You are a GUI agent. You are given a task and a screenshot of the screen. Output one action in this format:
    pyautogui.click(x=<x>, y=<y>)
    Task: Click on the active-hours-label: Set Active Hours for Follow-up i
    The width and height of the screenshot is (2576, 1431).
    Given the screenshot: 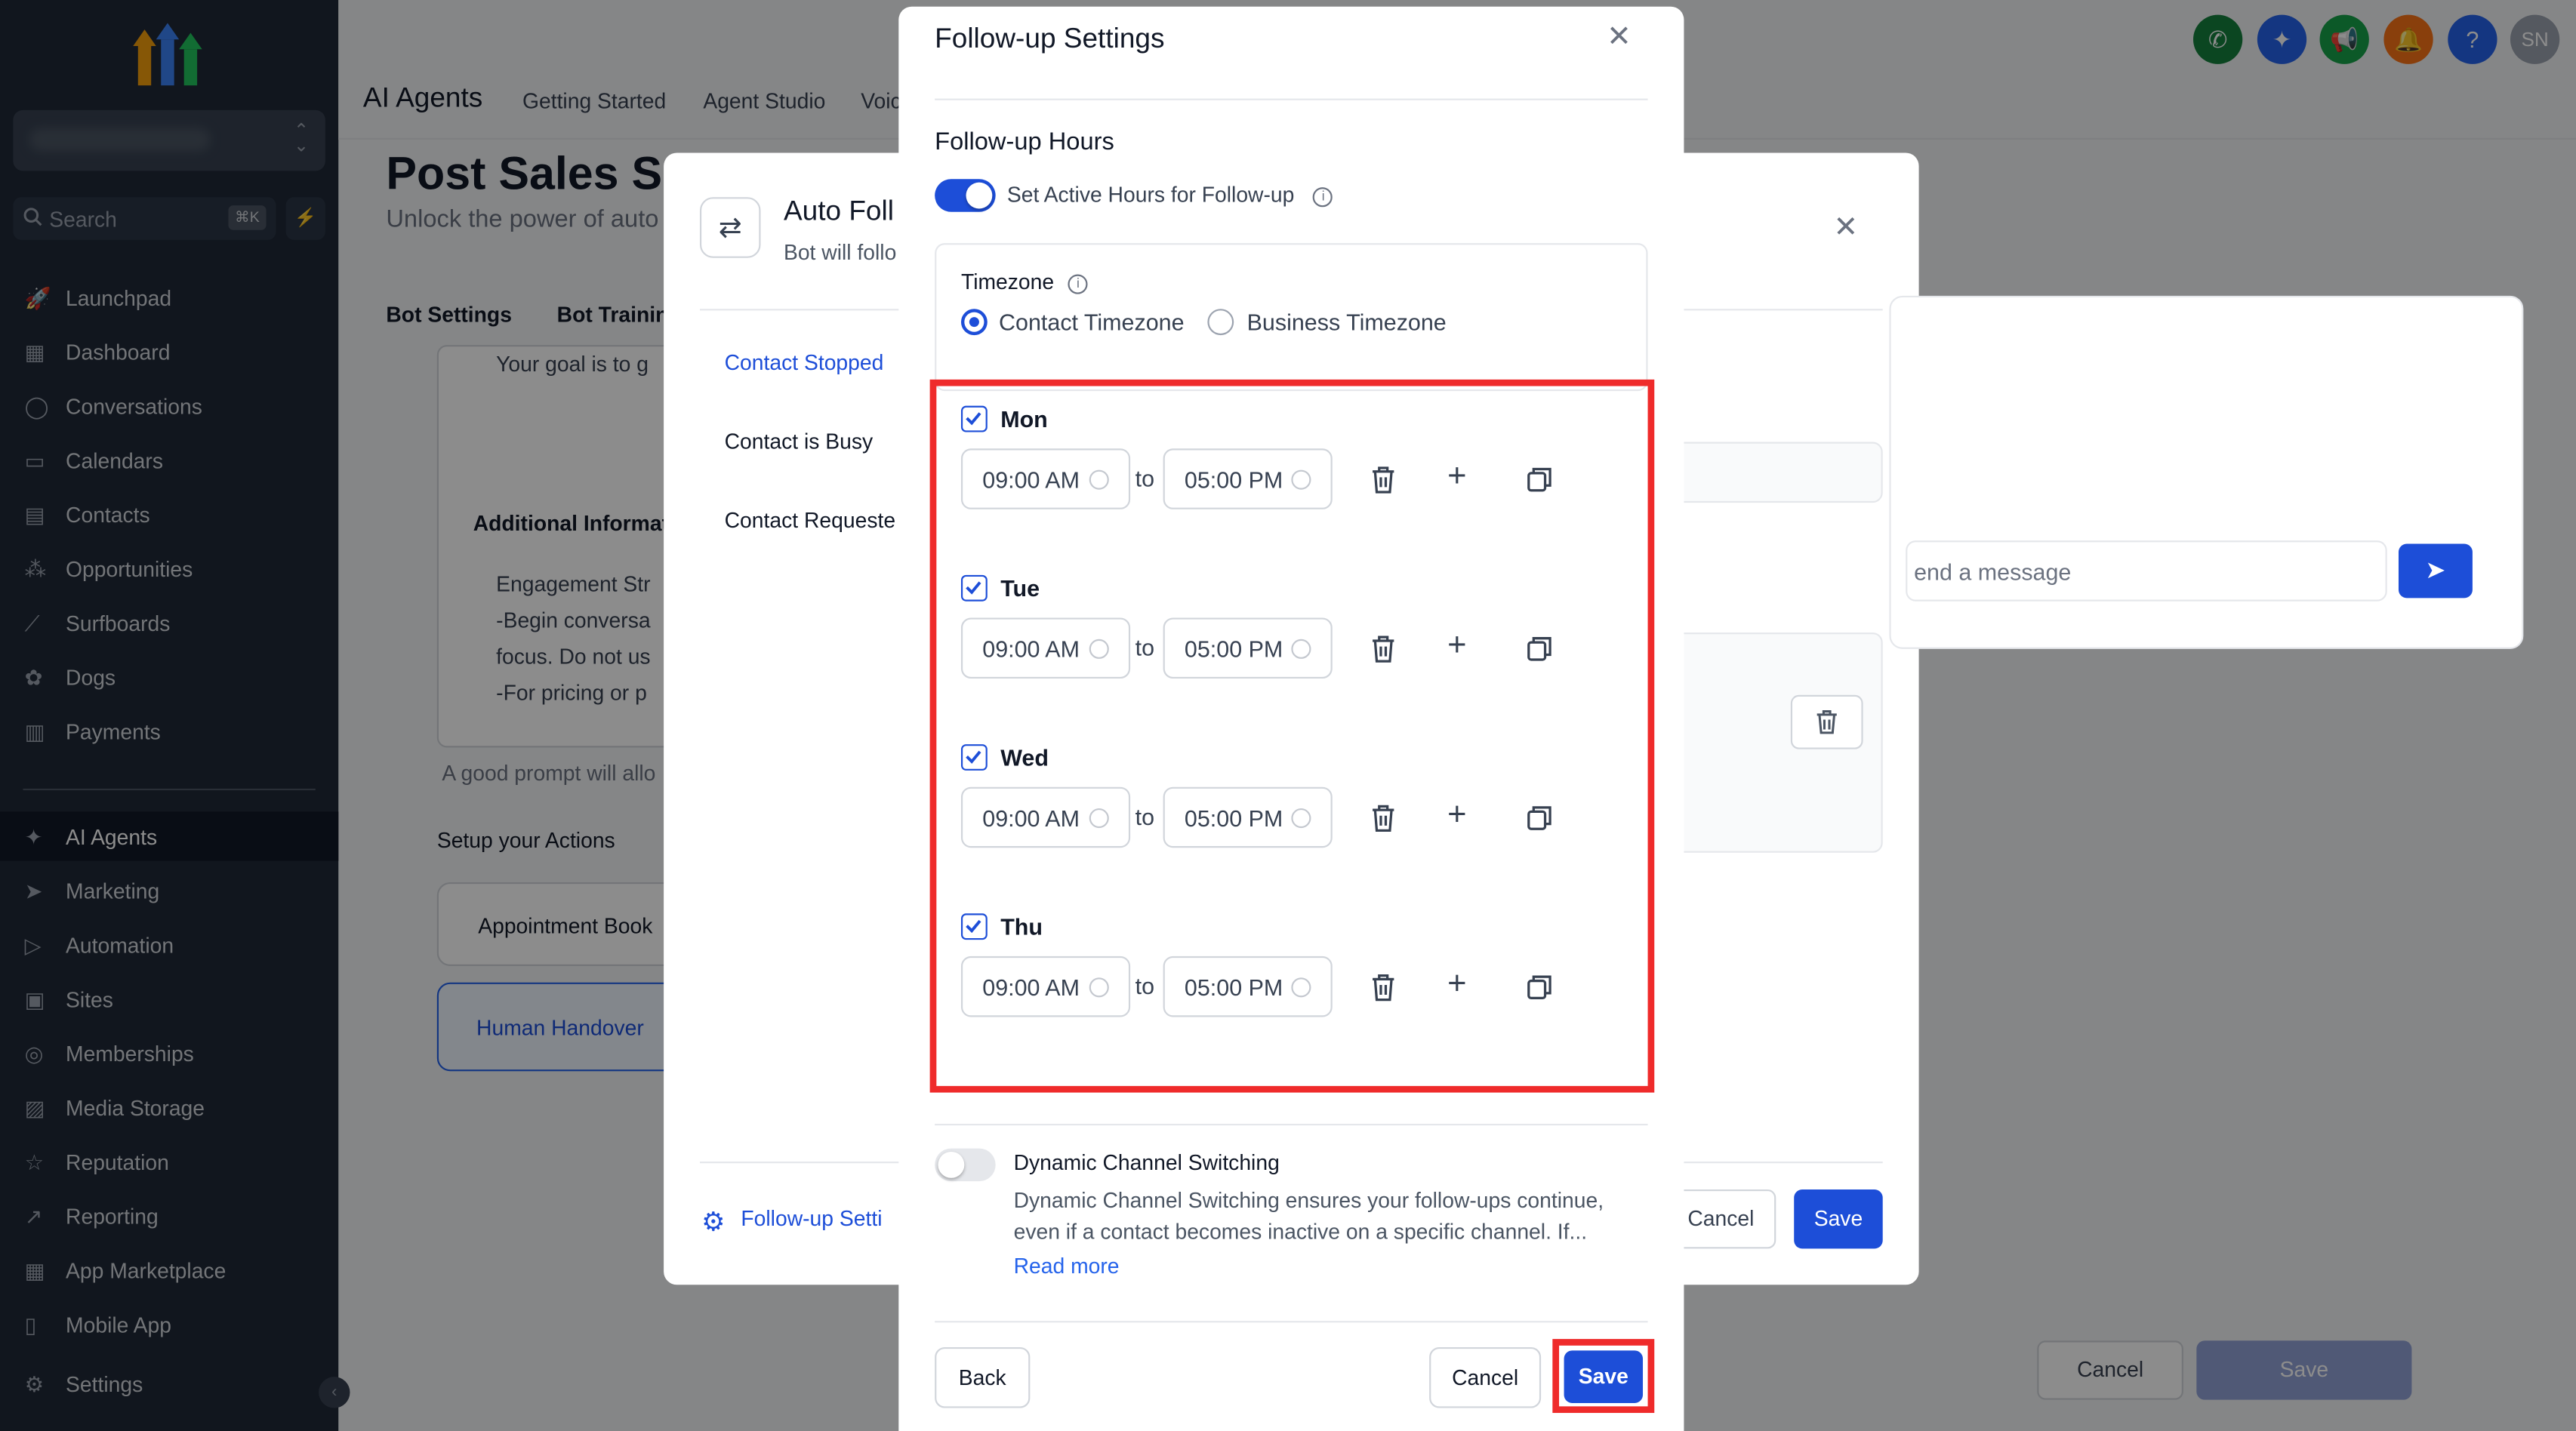 What is the action you would take?
    pyautogui.click(x=1170, y=195)
    